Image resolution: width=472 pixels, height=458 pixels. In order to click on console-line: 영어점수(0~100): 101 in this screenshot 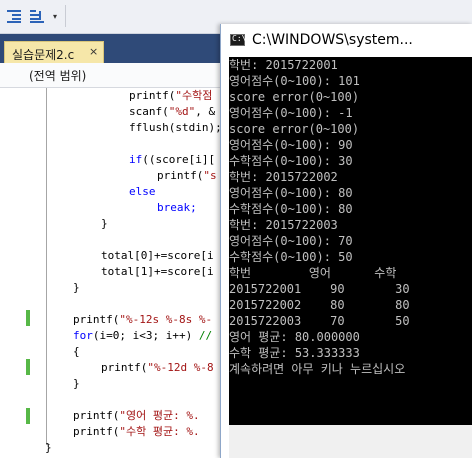, I will do `click(294, 81)`.